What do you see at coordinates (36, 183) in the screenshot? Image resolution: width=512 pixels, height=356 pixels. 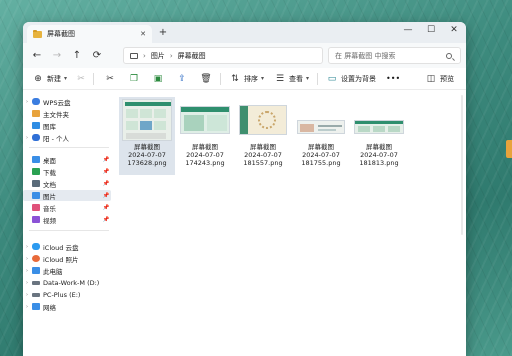 I see `documents-icon` at bounding box center [36, 183].